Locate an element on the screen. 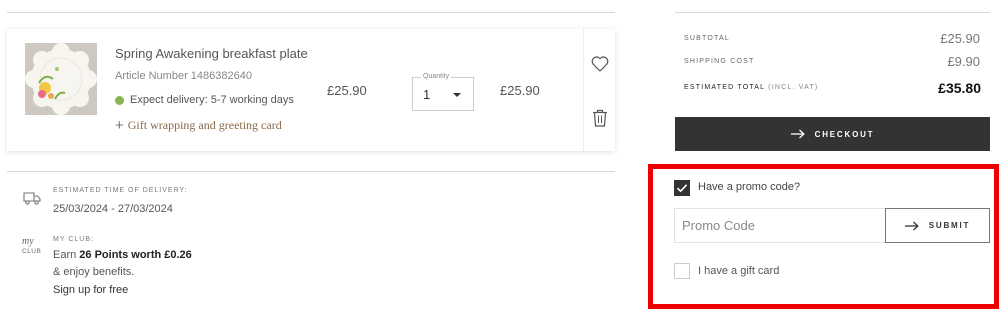 The width and height of the screenshot is (1000, 311). club-benefits: & enjoy benefits. is located at coordinates (94, 272).